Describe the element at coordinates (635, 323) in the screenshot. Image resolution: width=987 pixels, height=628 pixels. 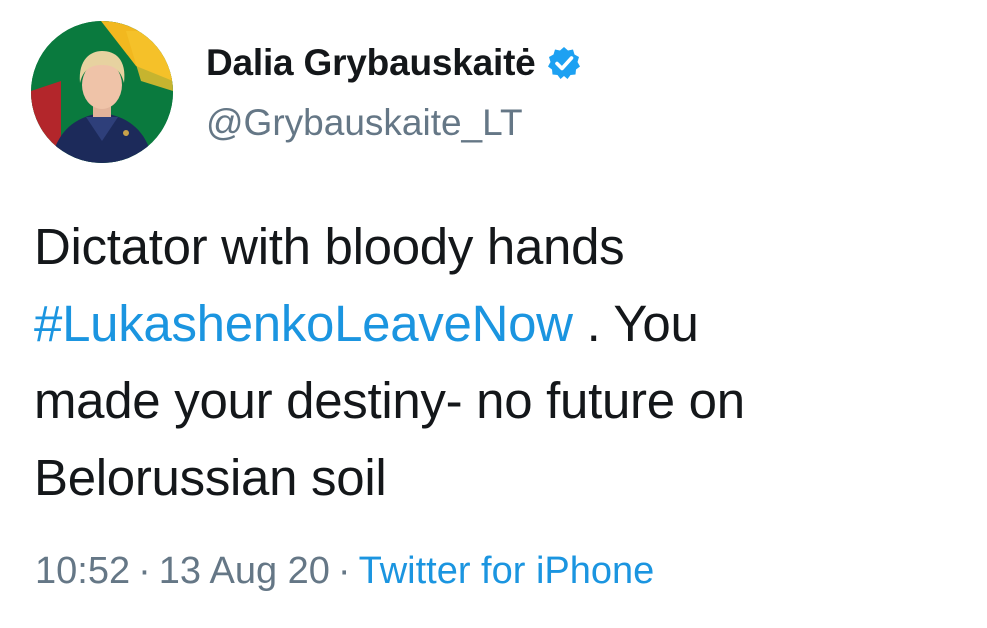
I see `tweet-text-fragment: . You` at that location.